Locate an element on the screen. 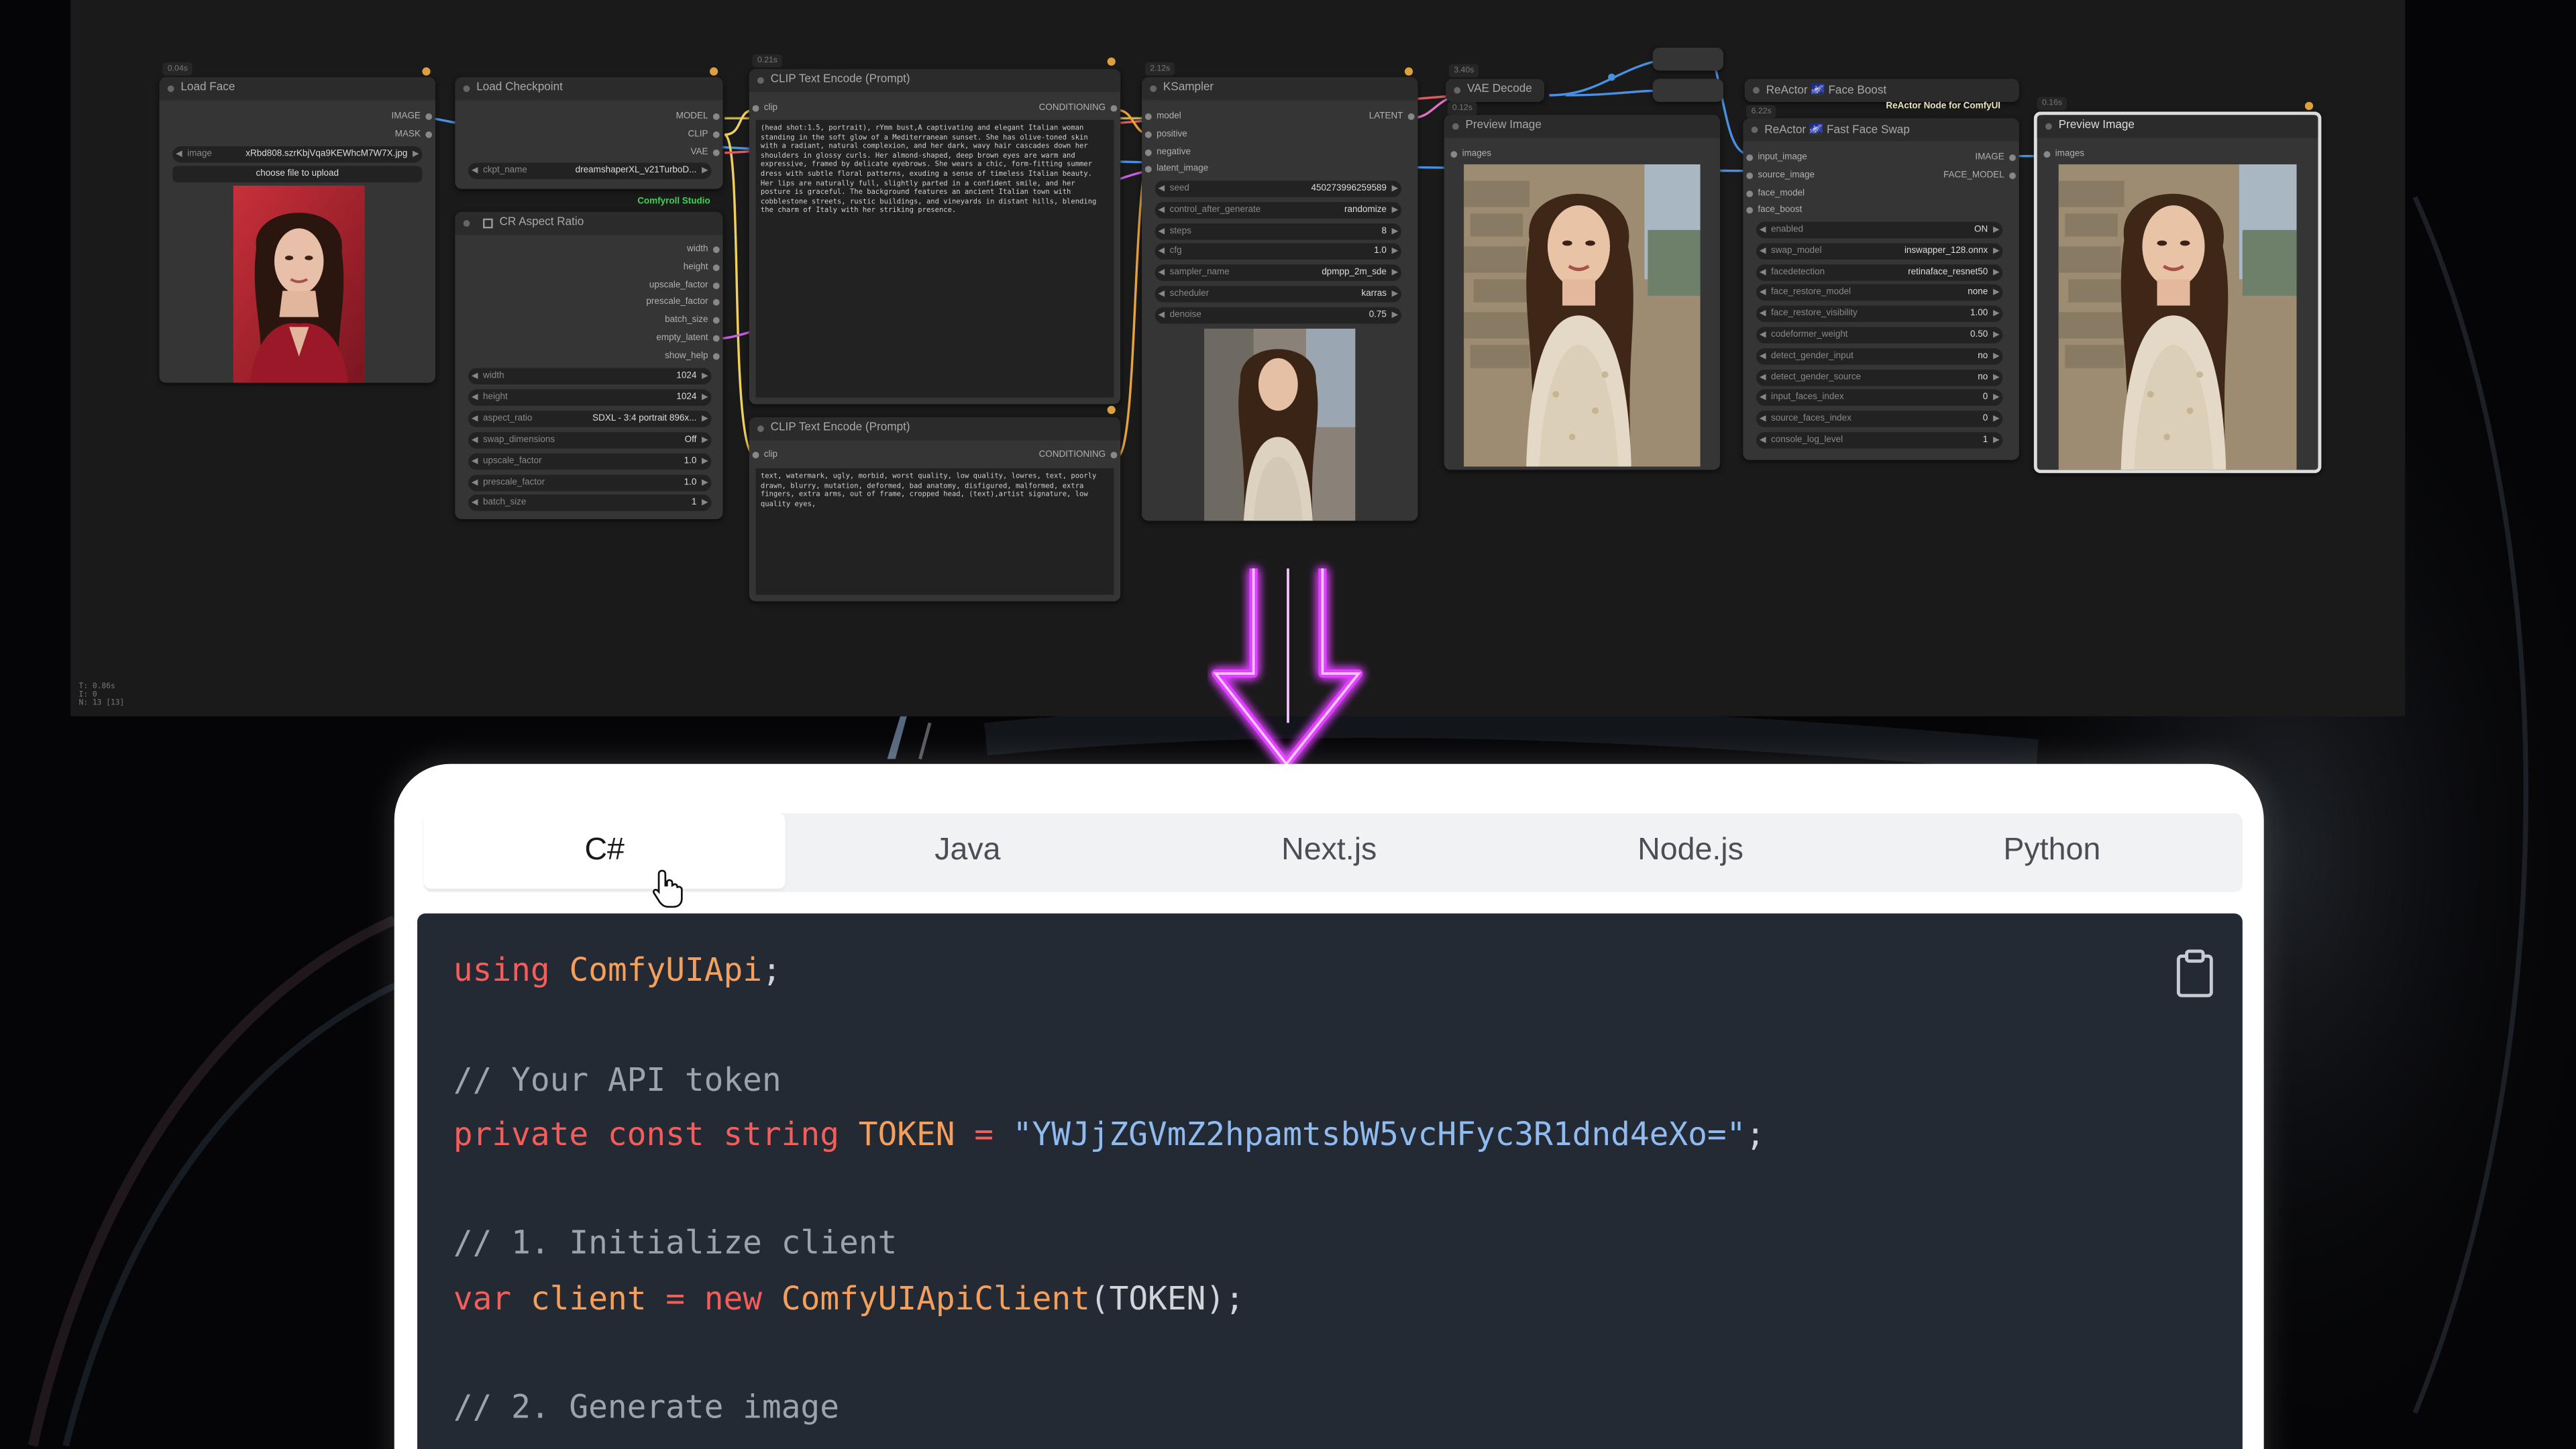 Image resolution: width=2576 pixels, height=1449 pixels. output-prescale-factor: prescale_factor is located at coordinates (646, 303).